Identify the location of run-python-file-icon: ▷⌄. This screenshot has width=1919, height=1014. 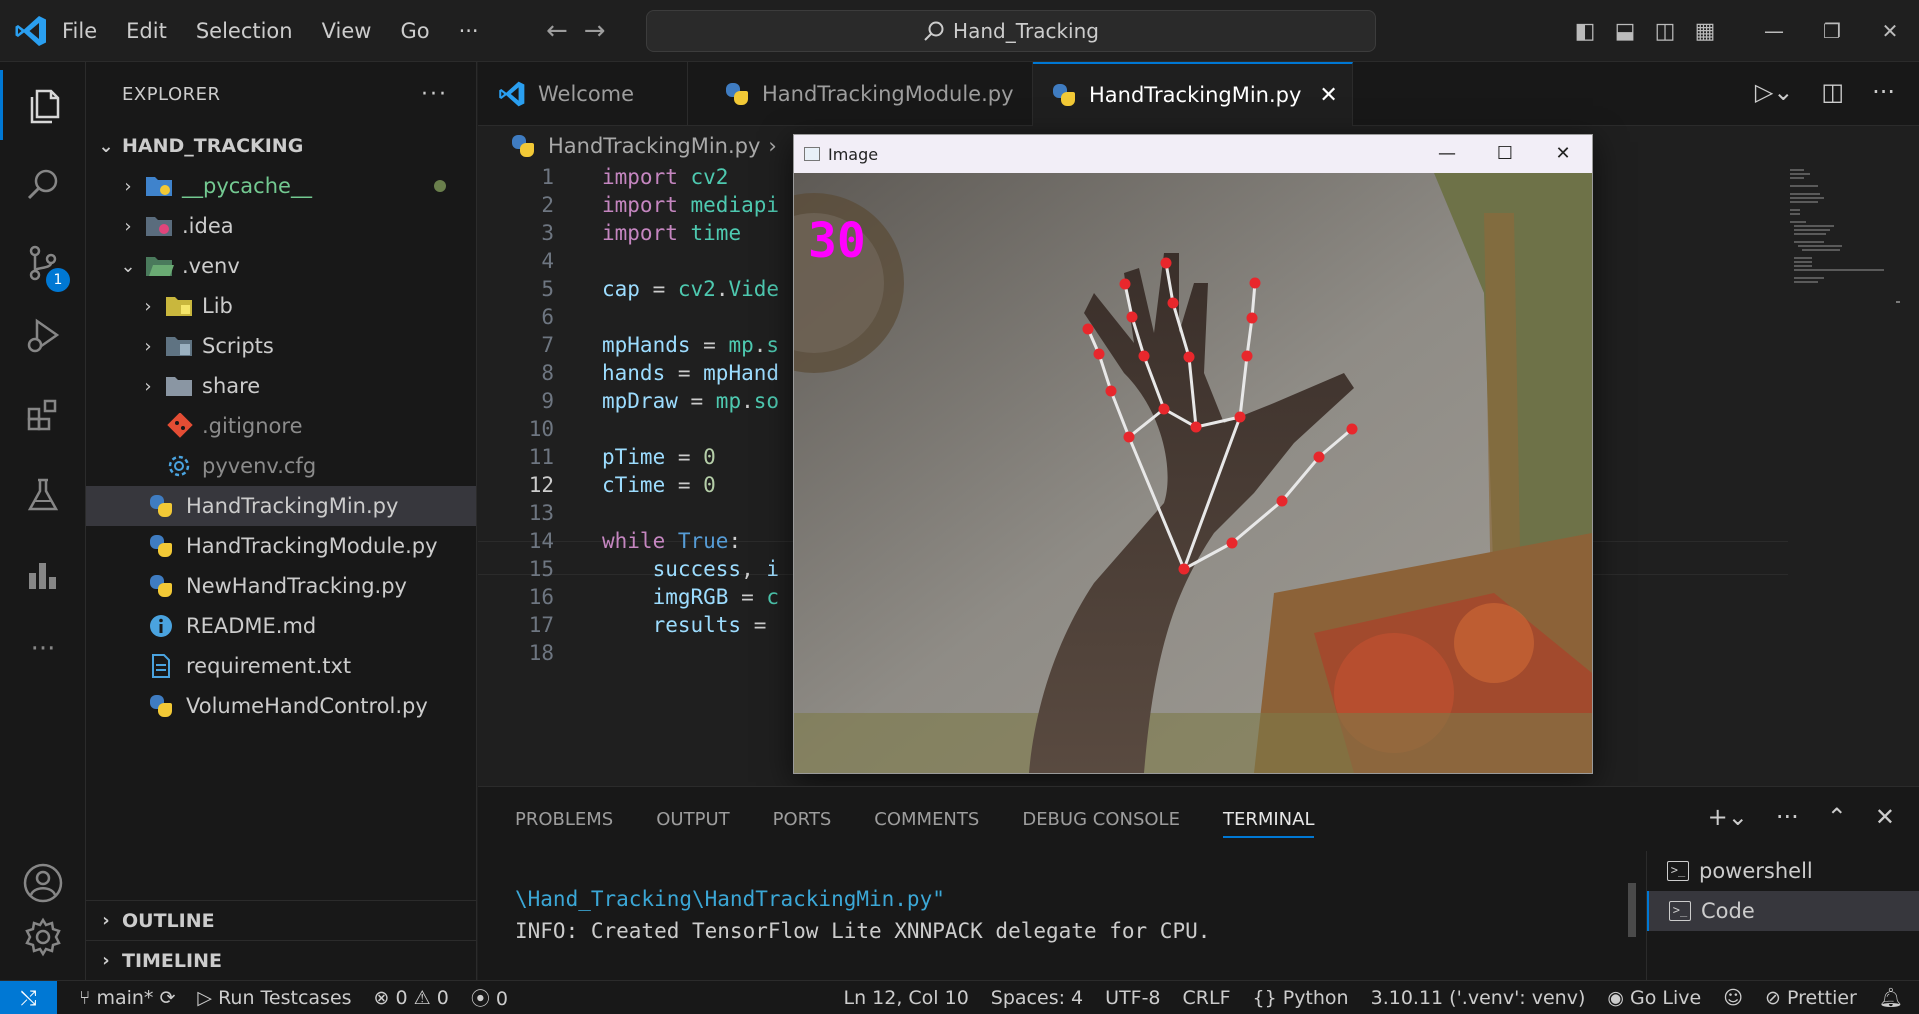
(1774, 92).